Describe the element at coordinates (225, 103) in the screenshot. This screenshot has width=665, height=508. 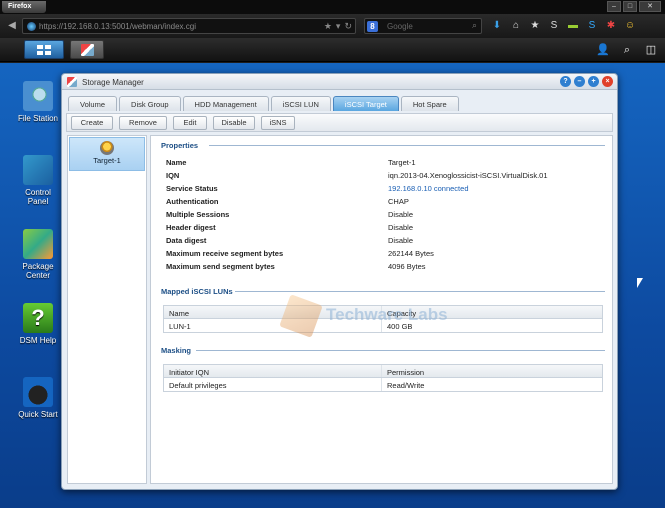
I see `tab-hdd-management: HDD Management` at that location.